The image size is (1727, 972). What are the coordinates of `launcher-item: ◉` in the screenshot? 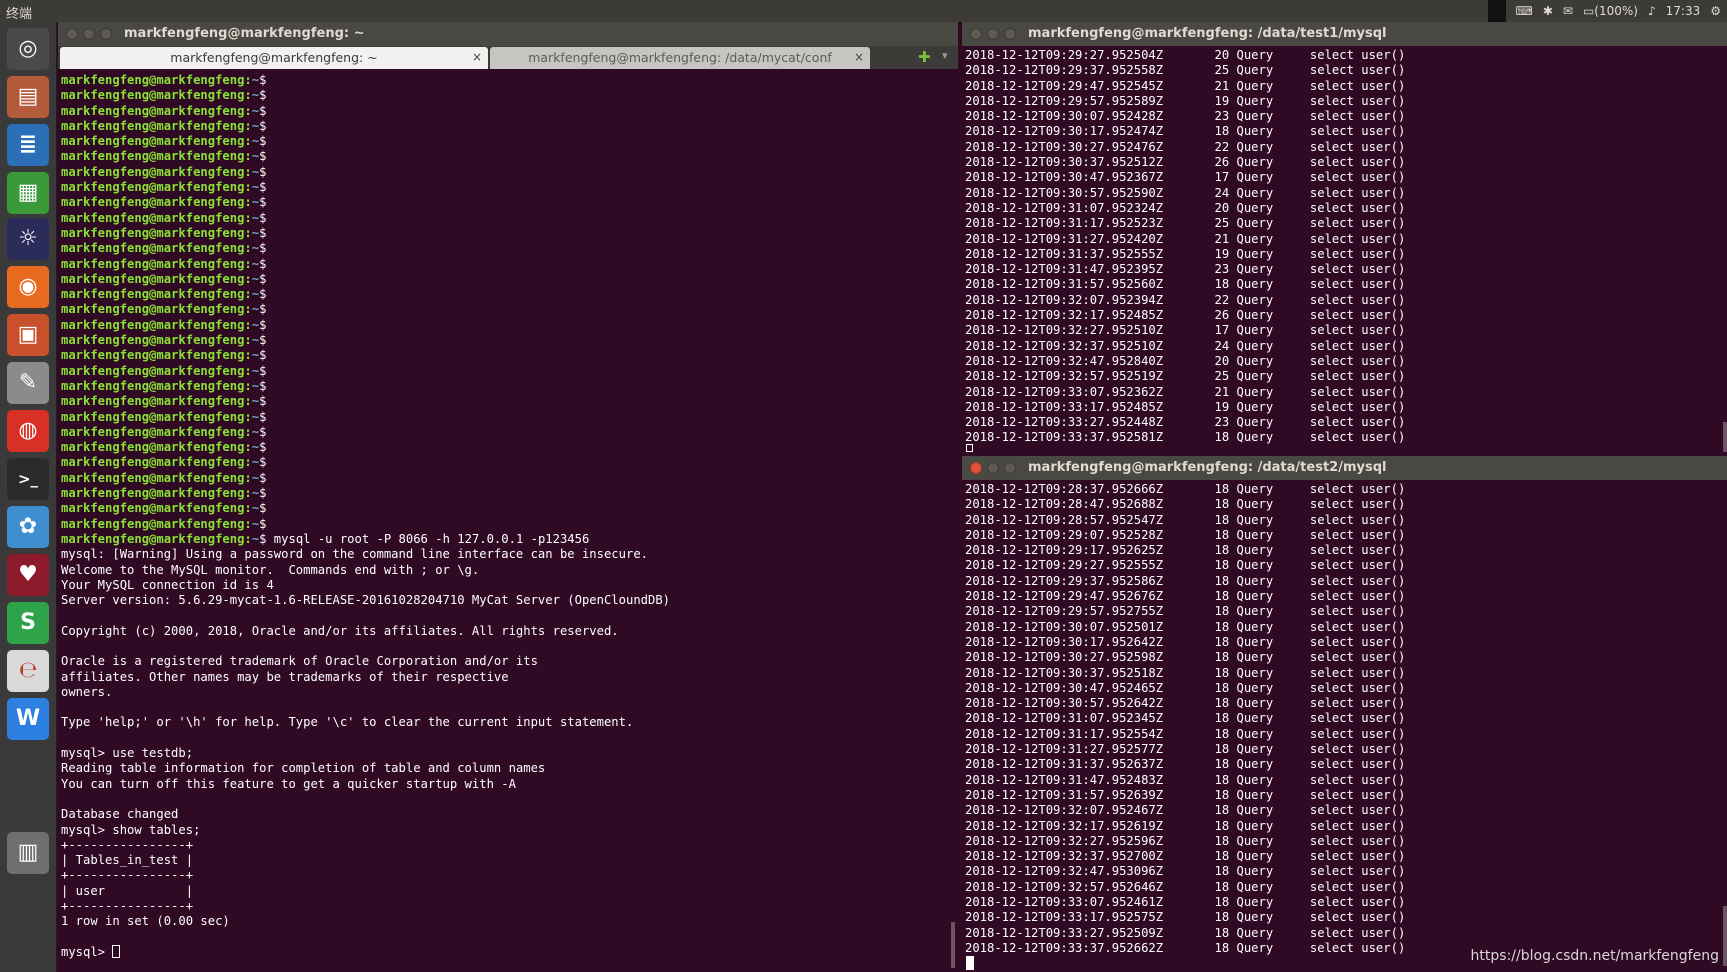 It's located at (28, 287).